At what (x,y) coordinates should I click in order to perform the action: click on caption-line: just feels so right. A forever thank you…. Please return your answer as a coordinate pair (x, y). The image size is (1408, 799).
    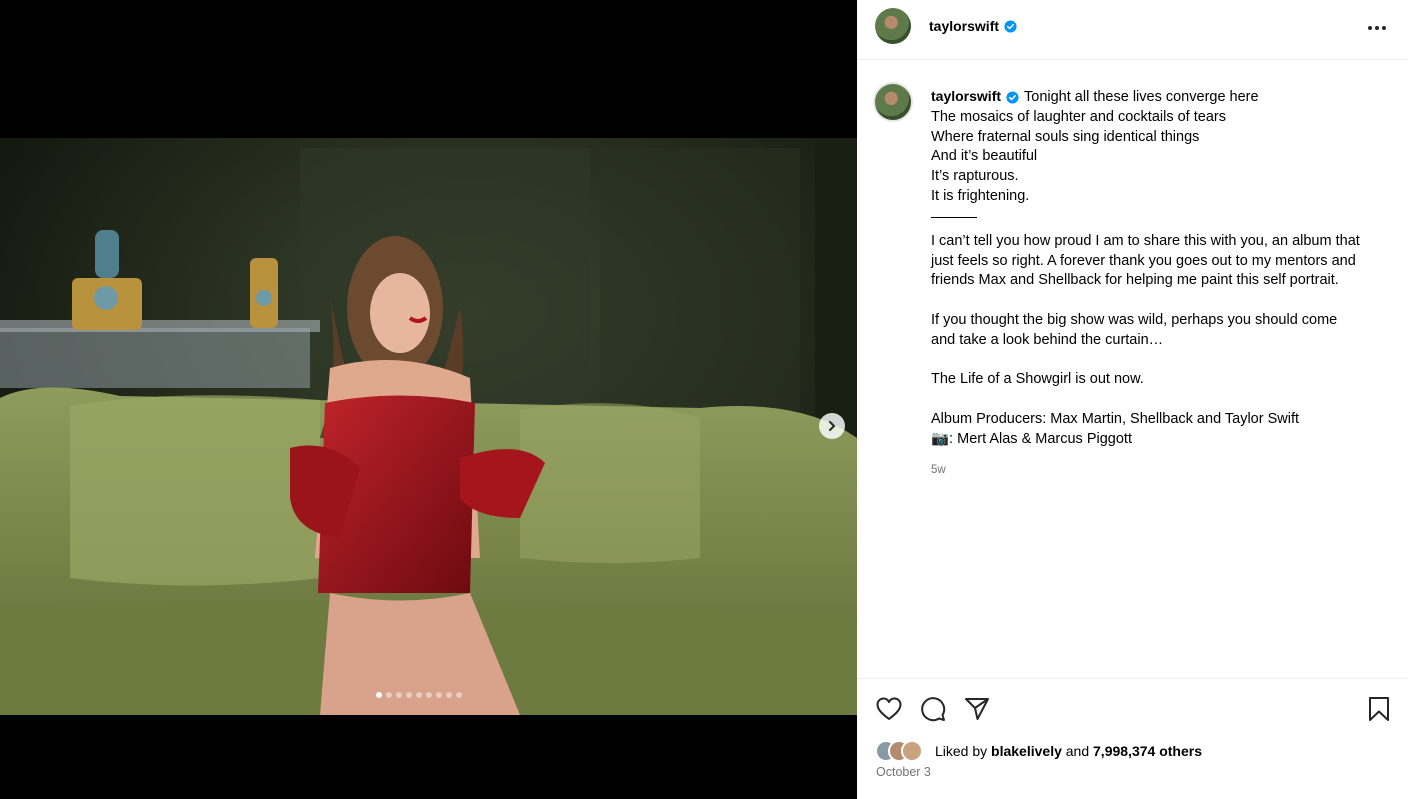
    Looking at the image, I should click on (1143, 260).